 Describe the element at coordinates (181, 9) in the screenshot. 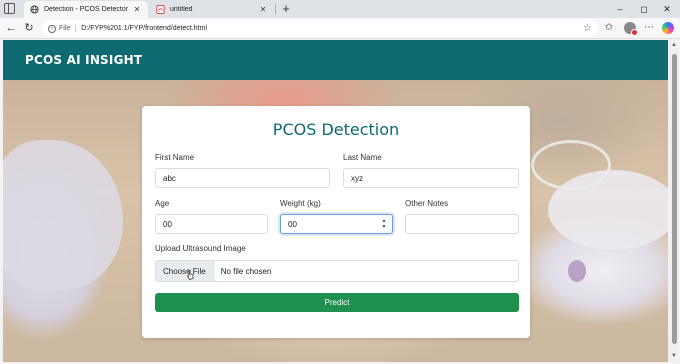

I see `tab-label: untitled` at that location.